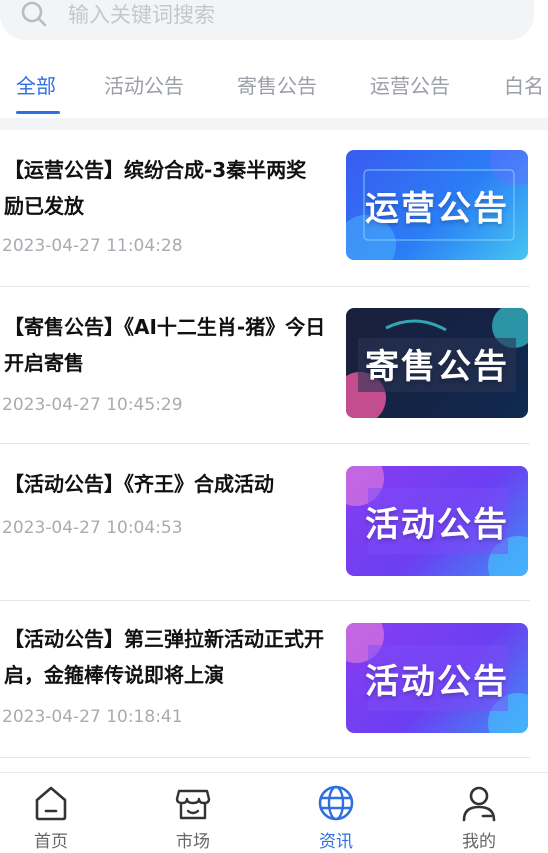  Describe the element at coordinates (51, 803) in the screenshot. I see `home-icon` at that location.